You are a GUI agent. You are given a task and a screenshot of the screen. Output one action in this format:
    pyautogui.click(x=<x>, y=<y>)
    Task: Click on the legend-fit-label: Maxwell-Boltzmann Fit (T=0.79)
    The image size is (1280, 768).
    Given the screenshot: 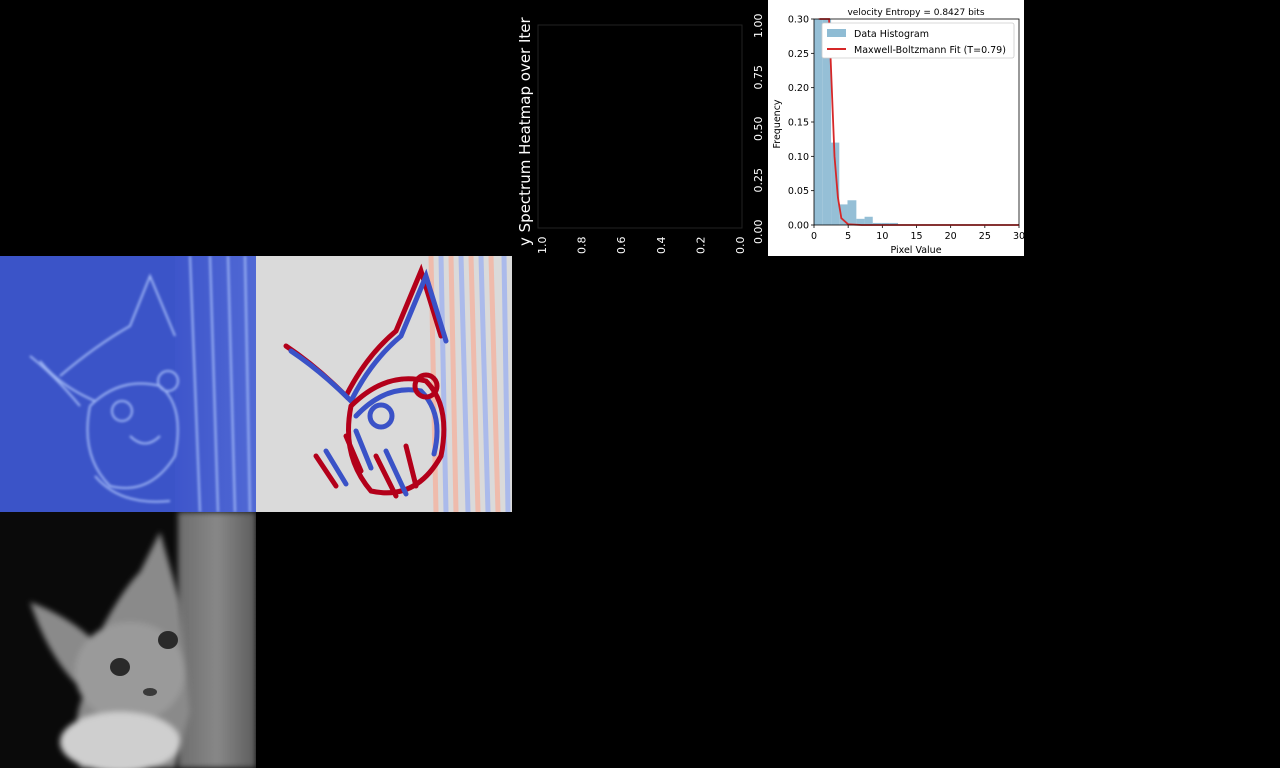 What is the action you would take?
    pyautogui.click(x=930, y=50)
    